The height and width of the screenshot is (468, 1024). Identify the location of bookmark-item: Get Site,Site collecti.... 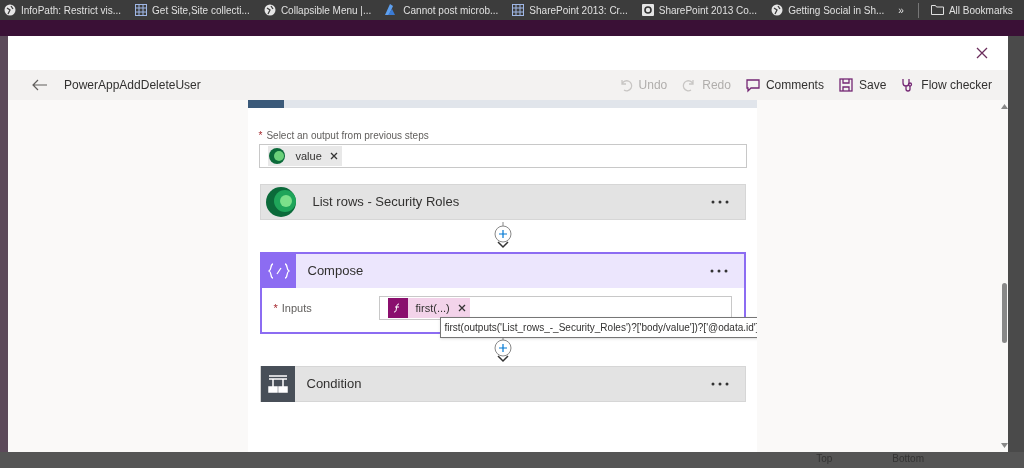
(192, 10).